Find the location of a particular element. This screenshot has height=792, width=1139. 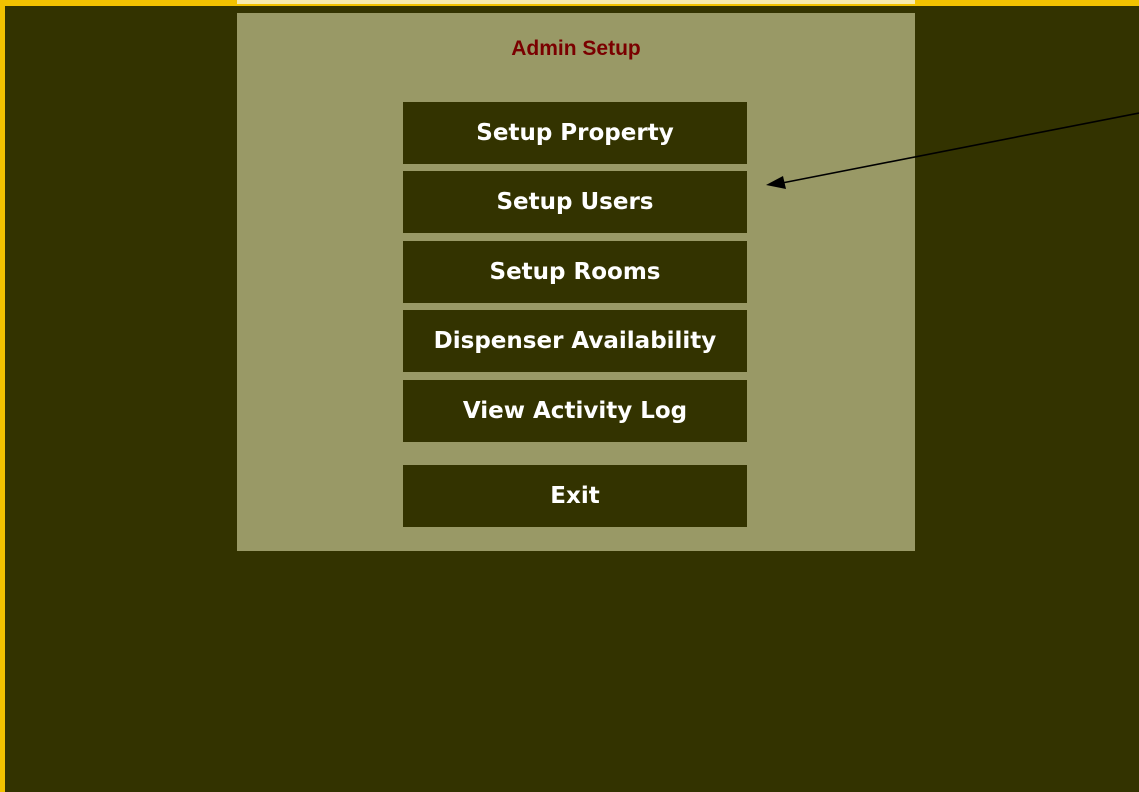

panel-title: Admin Setup is located at coordinates (576, 48).